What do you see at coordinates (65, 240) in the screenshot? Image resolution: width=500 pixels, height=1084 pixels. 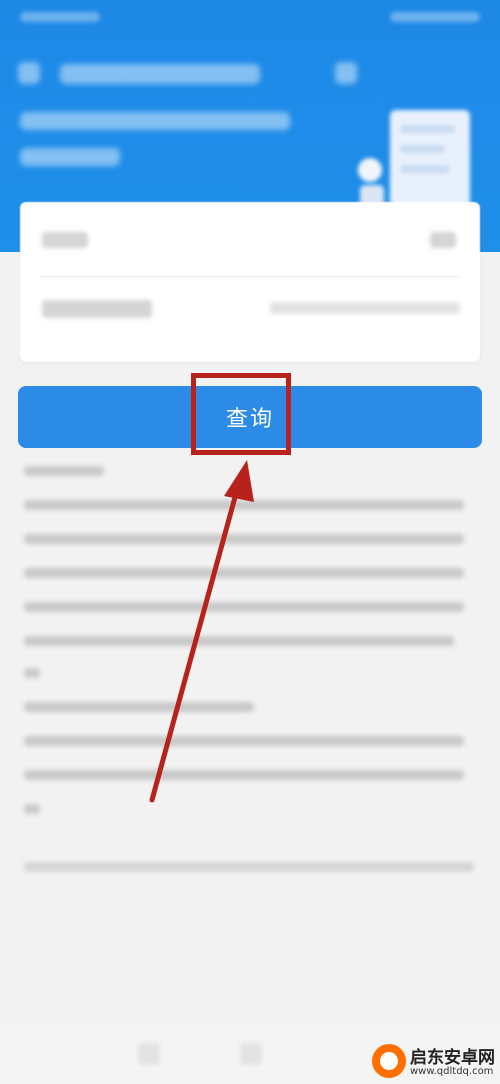 I see `form-field-label-blurred` at bounding box center [65, 240].